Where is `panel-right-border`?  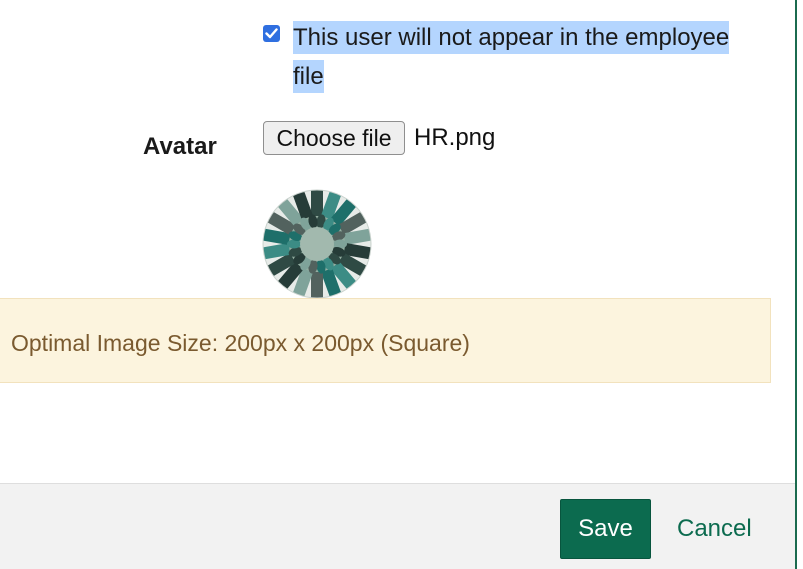
panel-right-border is located at coordinates (796, 284).